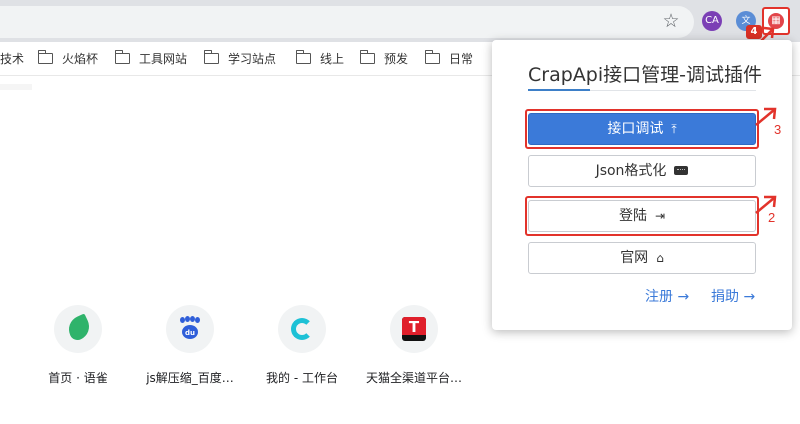 The width and height of the screenshot is (800, 424). What do you see at coordinates (190, 329) in the screenshot?
I see `baidu-paw-icon: du` at bounding box center [190, 329].